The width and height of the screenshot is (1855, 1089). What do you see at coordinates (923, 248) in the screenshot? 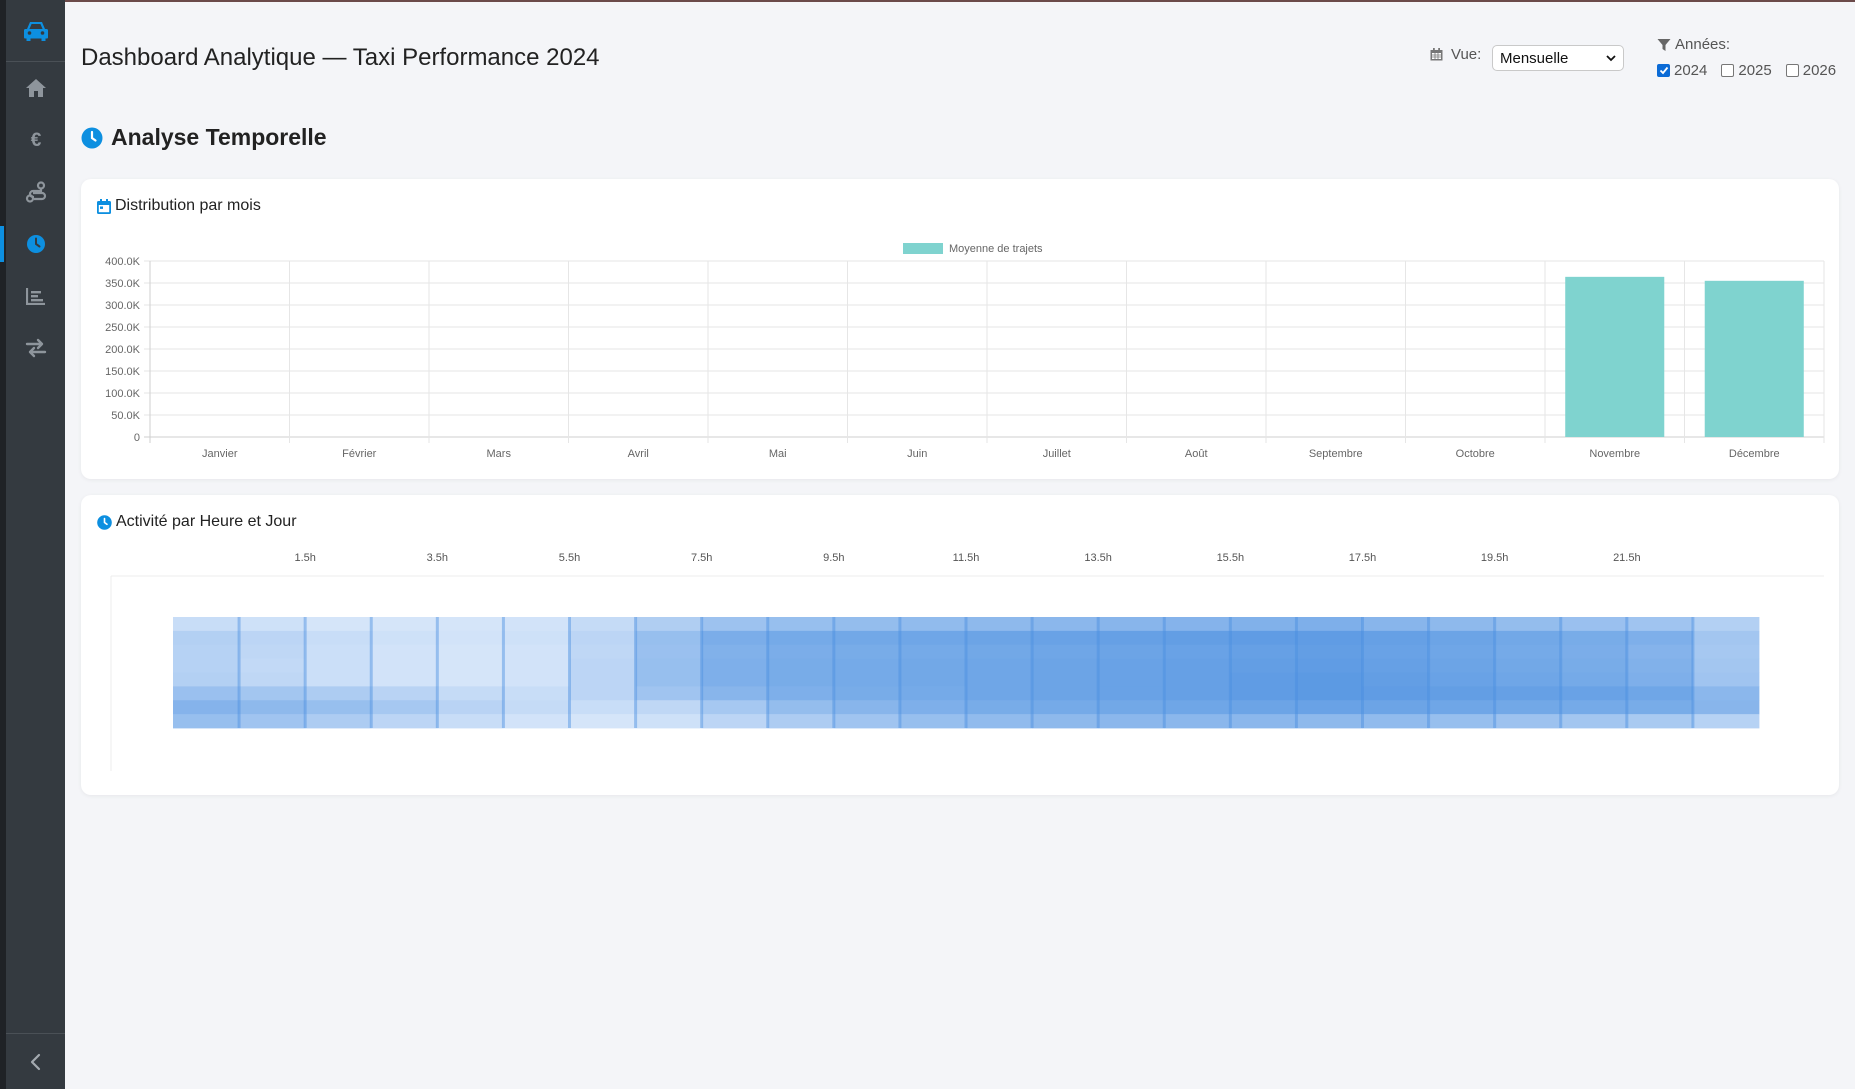
I see `legend-swatch` at bounding box center [923, 248].